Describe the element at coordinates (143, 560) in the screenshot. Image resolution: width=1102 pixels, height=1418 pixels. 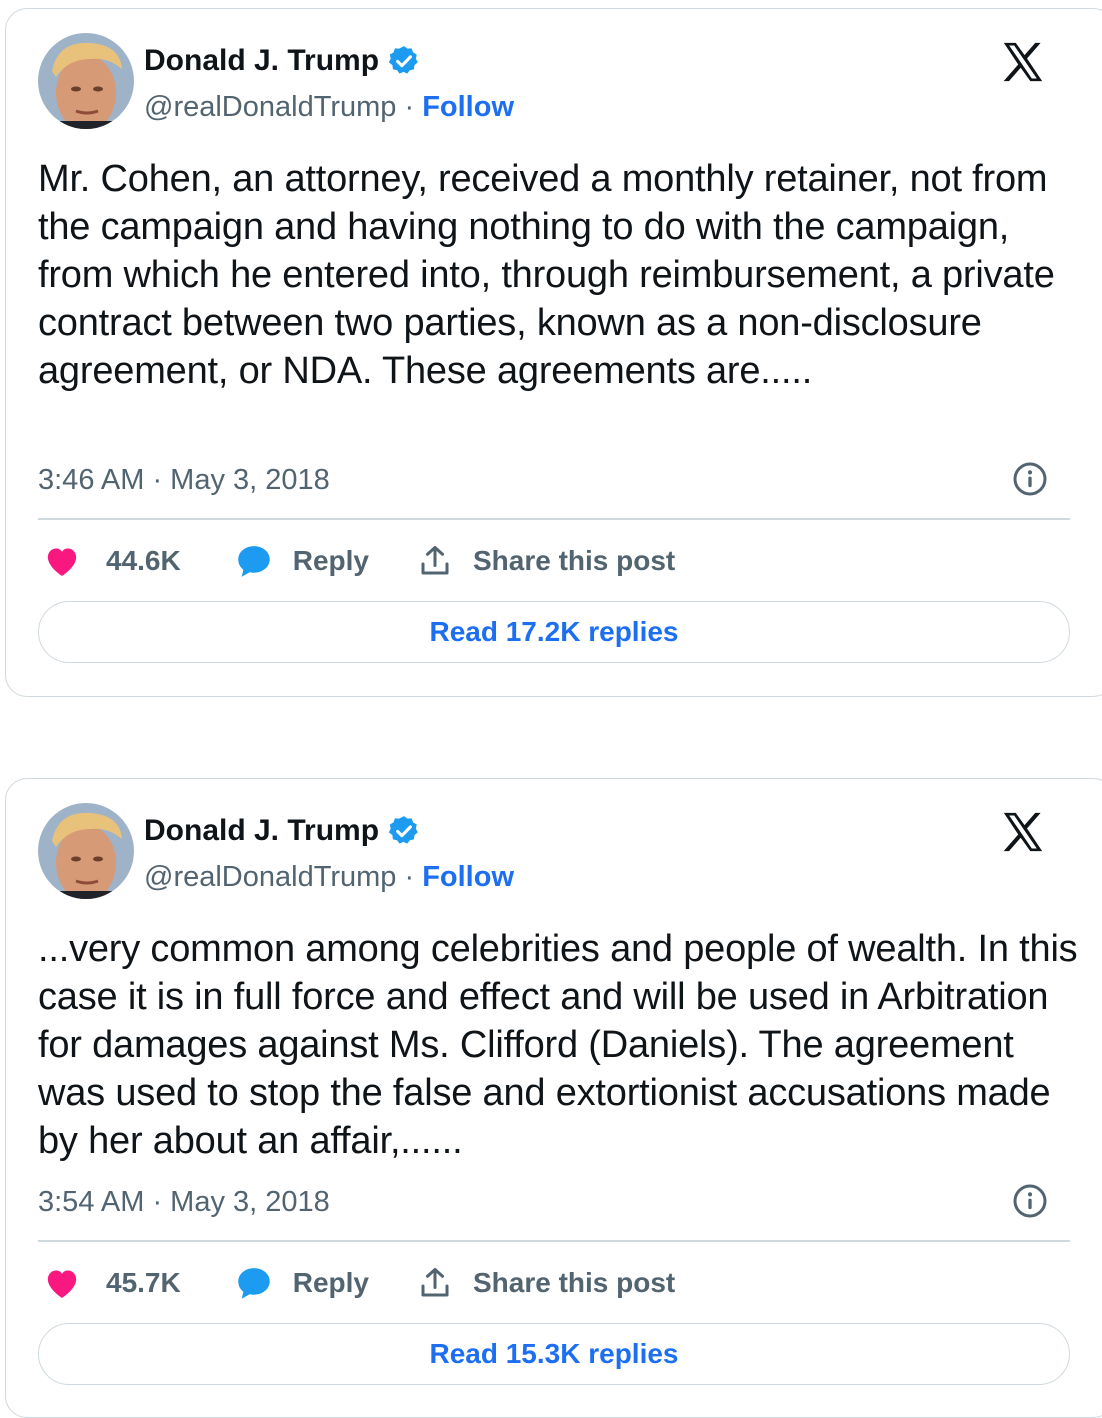
I see `like-count: 44.6K` at that location.